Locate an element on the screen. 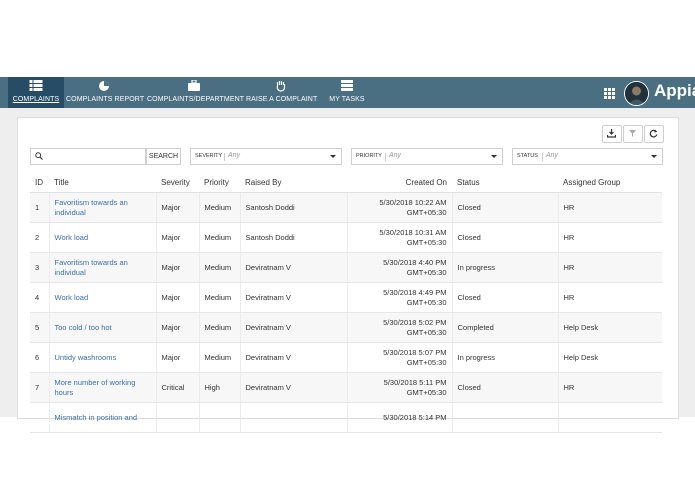 This screenshot has width=695, height=494. cell-severity is located at coordinates (177, 417).